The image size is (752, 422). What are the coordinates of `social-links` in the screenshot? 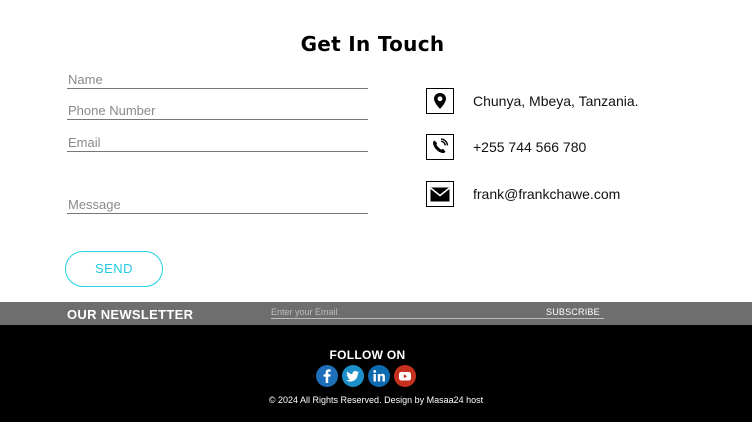 It's located at (366, 376).